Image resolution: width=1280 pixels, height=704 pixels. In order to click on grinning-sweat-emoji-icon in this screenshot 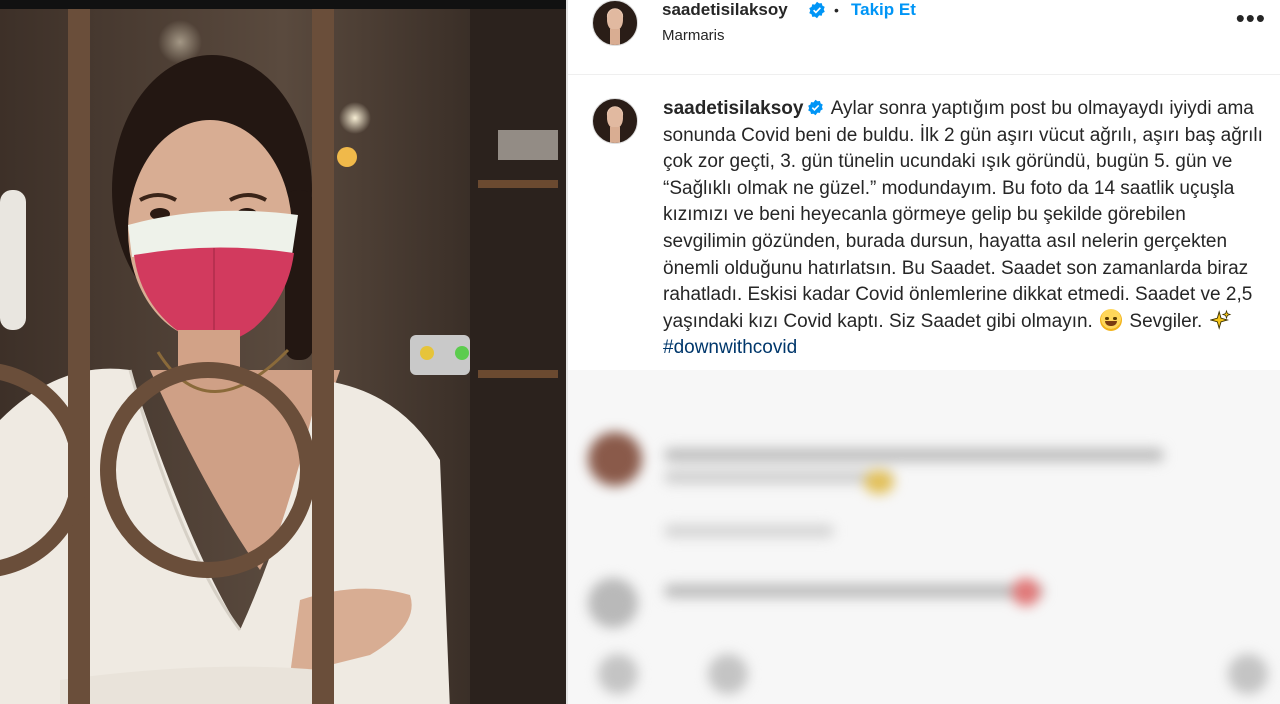, I will do `click(1111, 319)`.